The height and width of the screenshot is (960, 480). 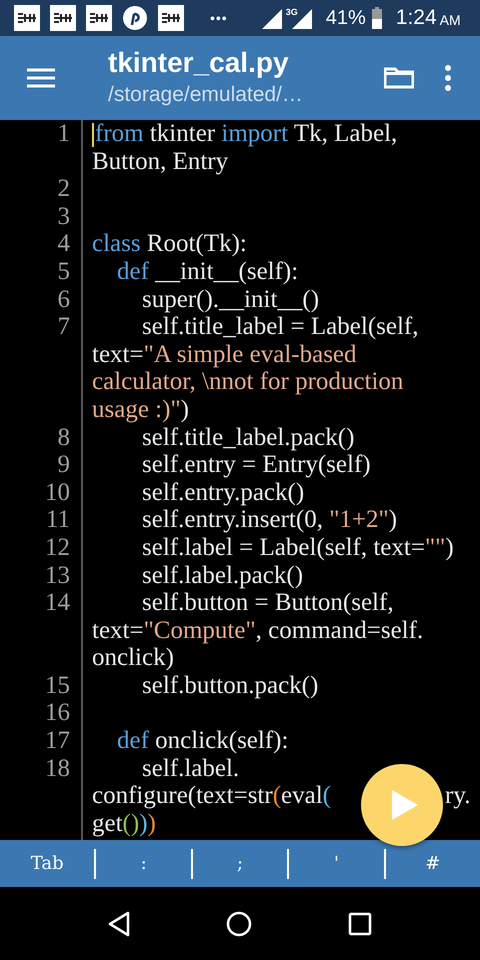 What do you see at coordinates (190, 768) in the screenshot?
I see `code-line: self.label.` at bounding box center [190, 768].